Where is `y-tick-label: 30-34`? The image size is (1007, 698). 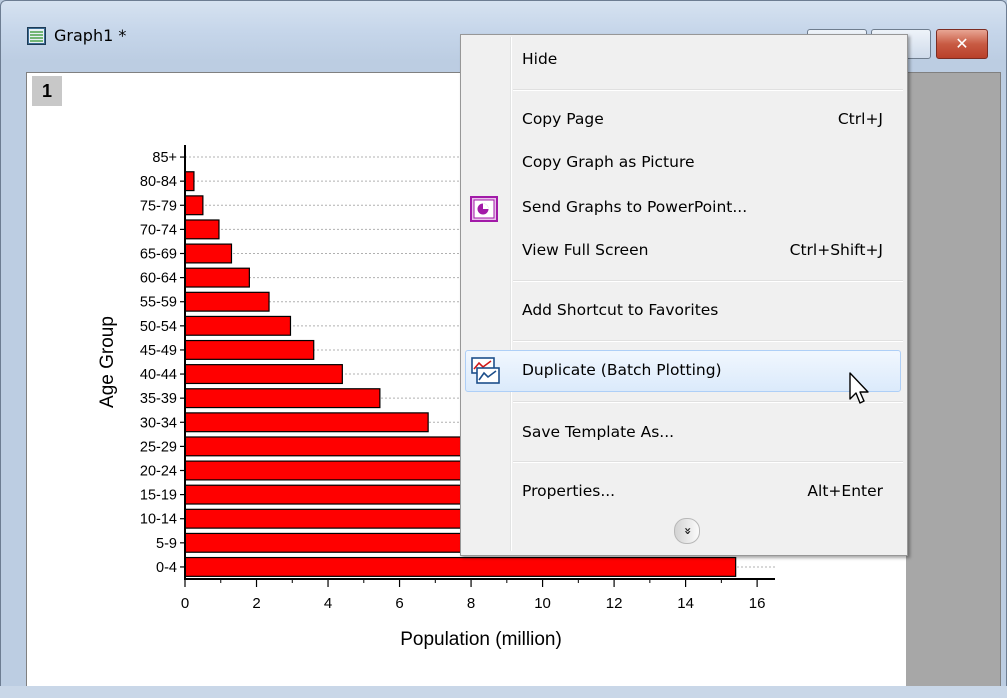
y-tick-label: 30-34 is located at coordinates (158, 423).